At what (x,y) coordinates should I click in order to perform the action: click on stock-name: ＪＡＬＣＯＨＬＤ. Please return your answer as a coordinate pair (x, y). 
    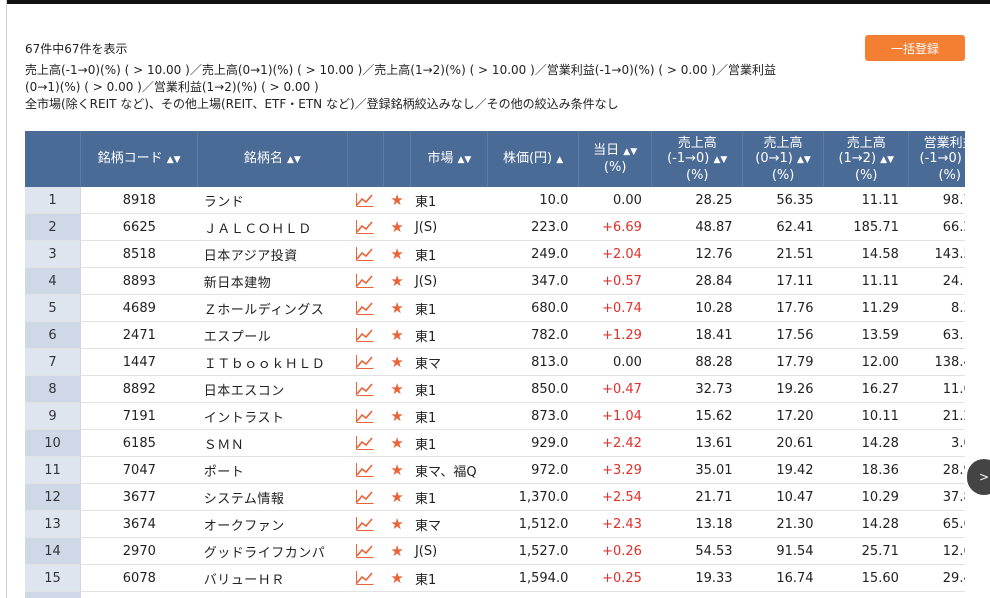
    Looking at the image, I should click on (272, 227).